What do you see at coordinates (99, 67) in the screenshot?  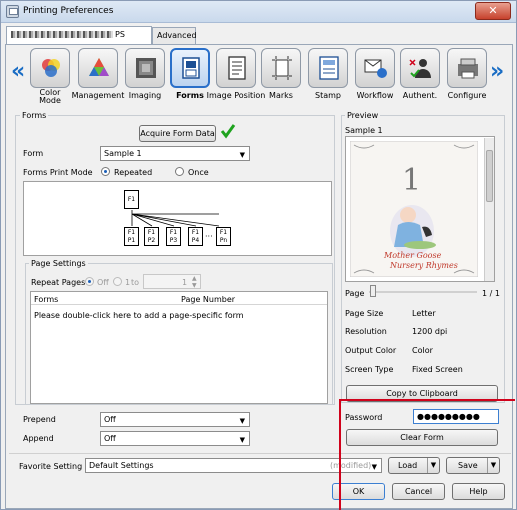 I see `palette-icon` at bounding box center [99, 67].